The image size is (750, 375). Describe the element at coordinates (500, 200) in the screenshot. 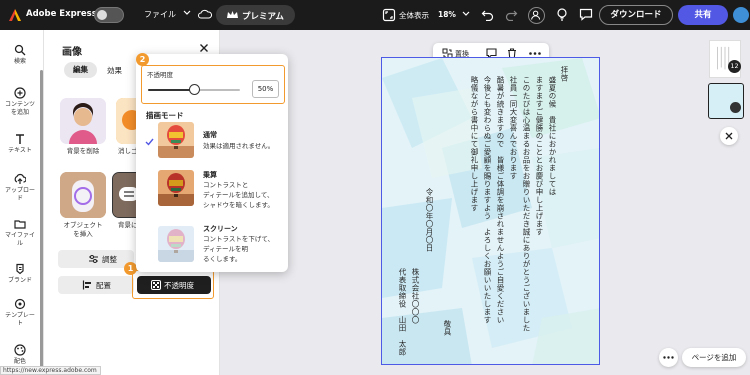

I see `letter-line: 酷暑が続きますので 皆様ご体調を崩されませんようご自愛ください` at that location.